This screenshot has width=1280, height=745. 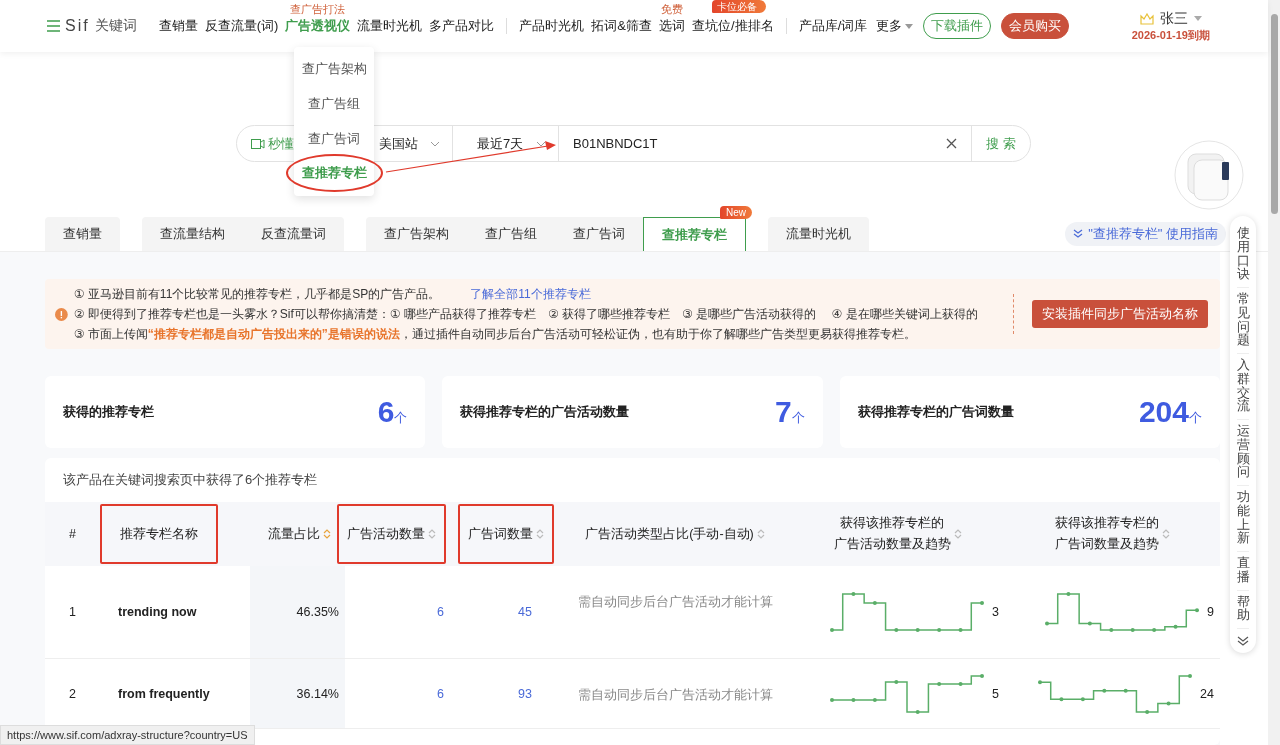 I want to click on dropdown-item: 查广告组, so click(x=334, y=103).